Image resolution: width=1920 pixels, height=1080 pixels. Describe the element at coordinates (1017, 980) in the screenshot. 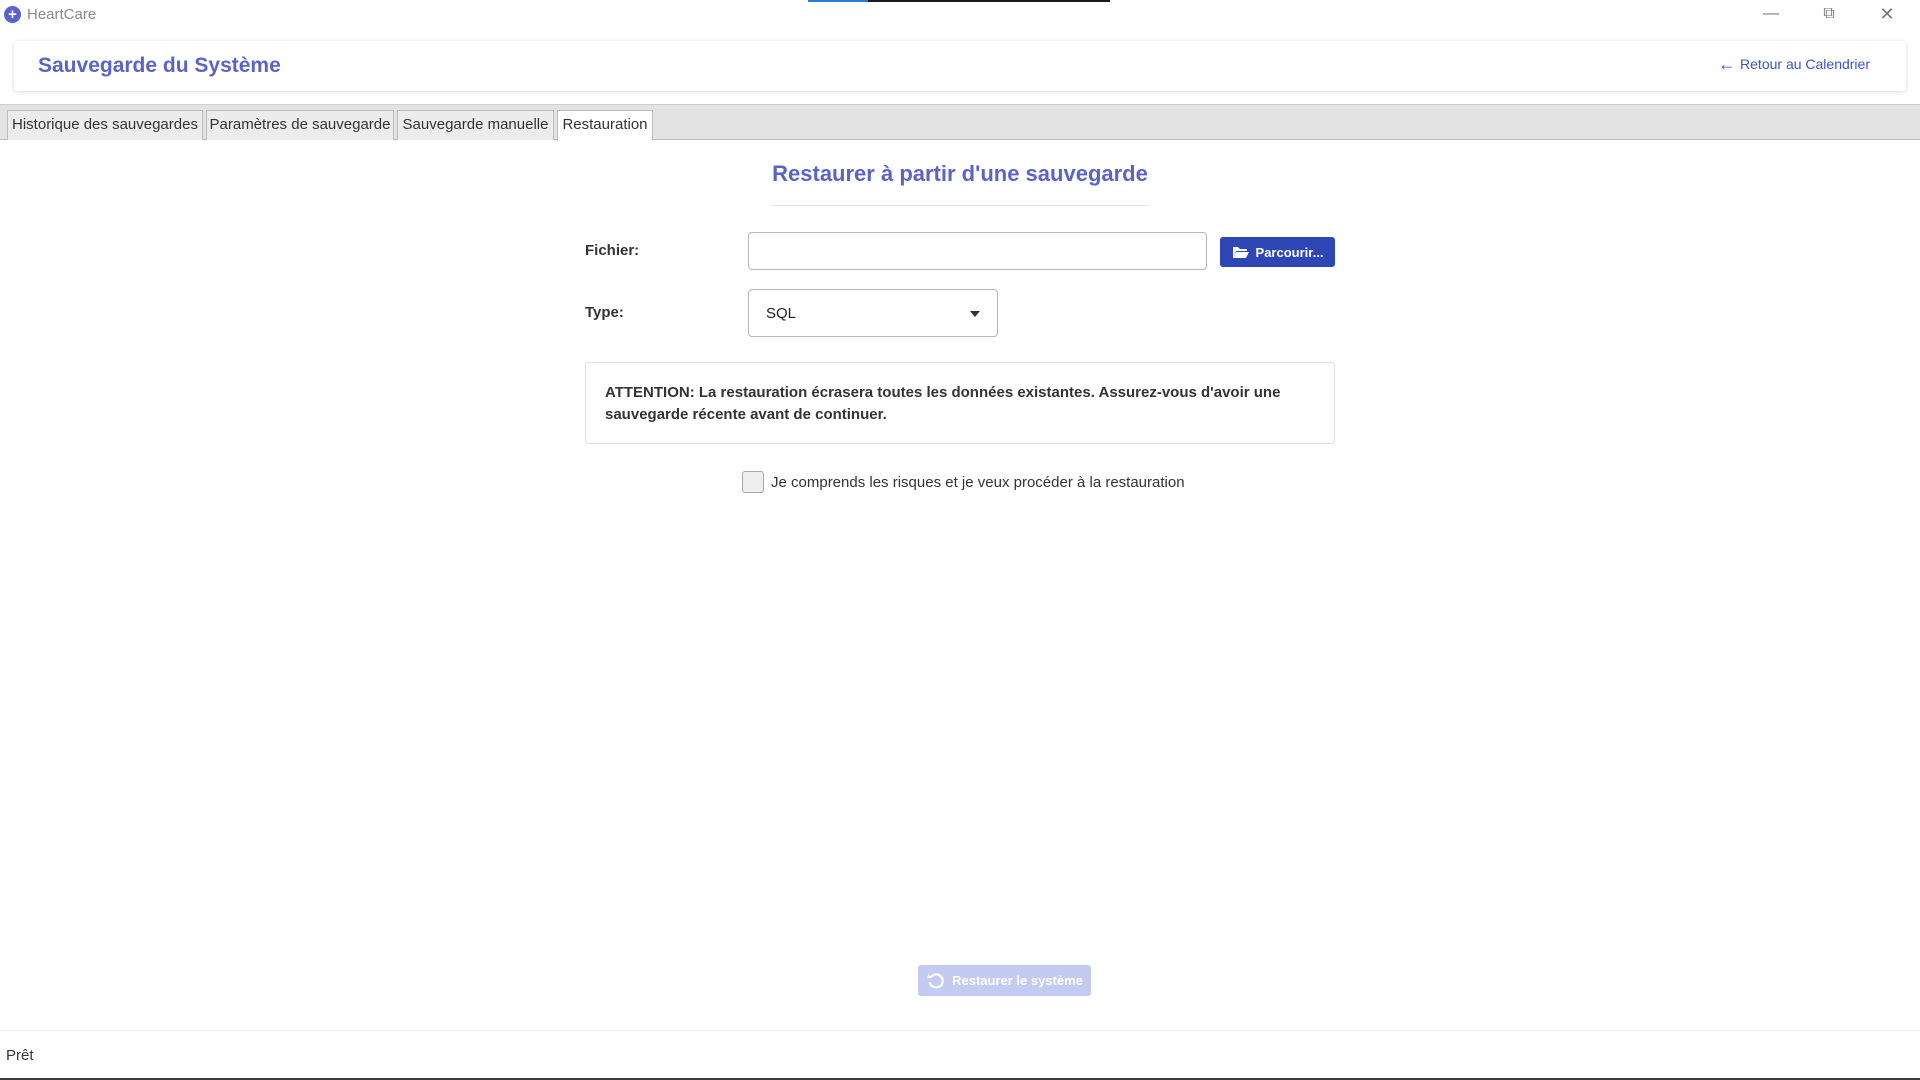

I see `restore-button-label: Restaurer le système` at that location.